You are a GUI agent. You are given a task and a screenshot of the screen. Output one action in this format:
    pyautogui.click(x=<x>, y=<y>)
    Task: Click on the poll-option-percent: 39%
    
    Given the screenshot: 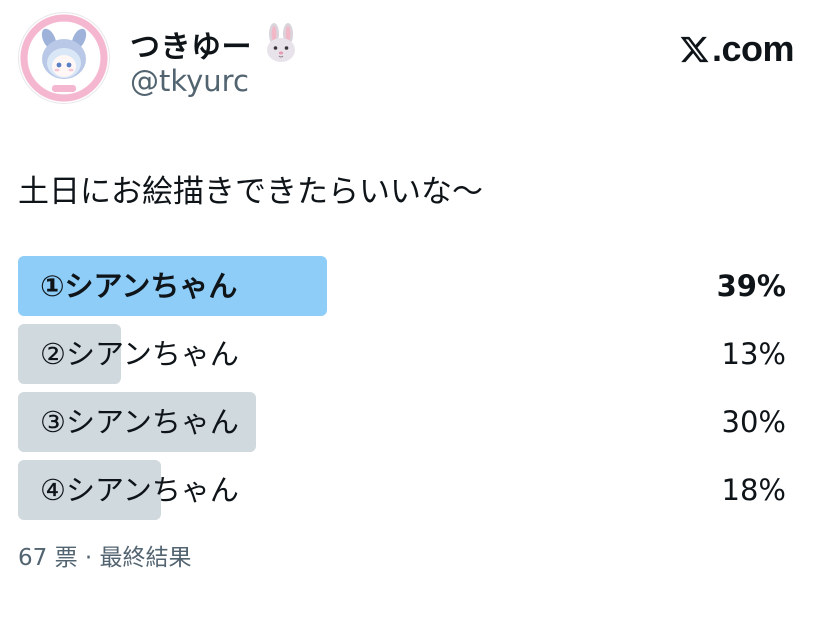 What is the action you would take?
    pyautogui.click(x=751, y=286)
    